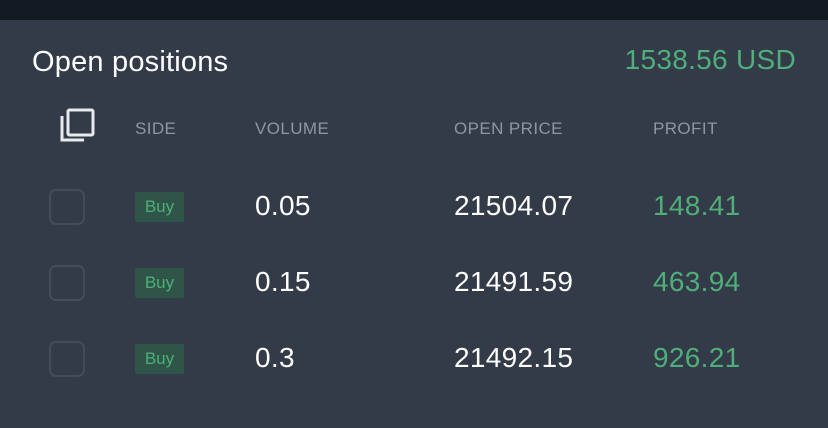 The width and height of the screenshot is (828, 428). I want to click on open-price-value: 21504.07, so click(514, 205).